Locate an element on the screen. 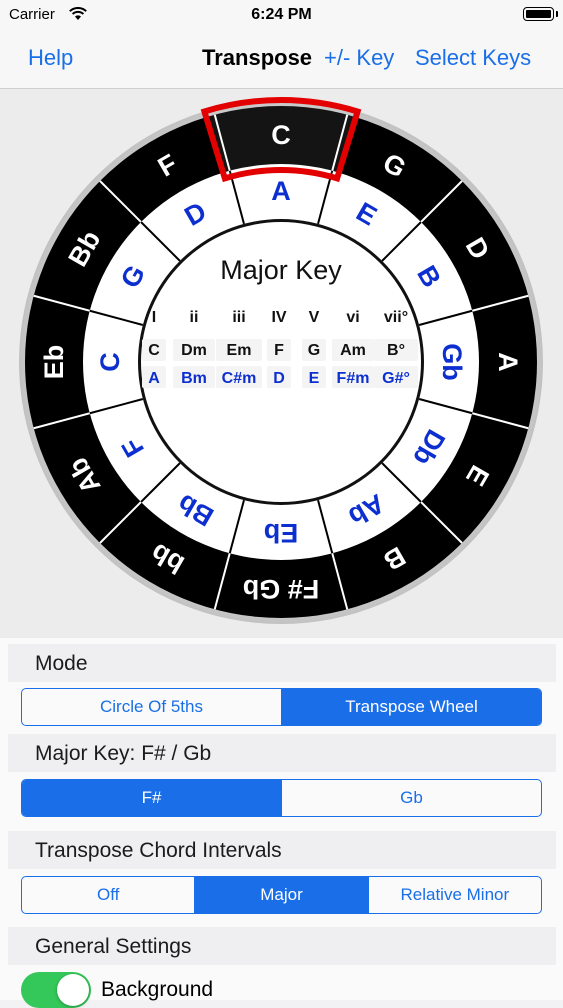  inner-key-0: A is located at coordinates (281, 191).